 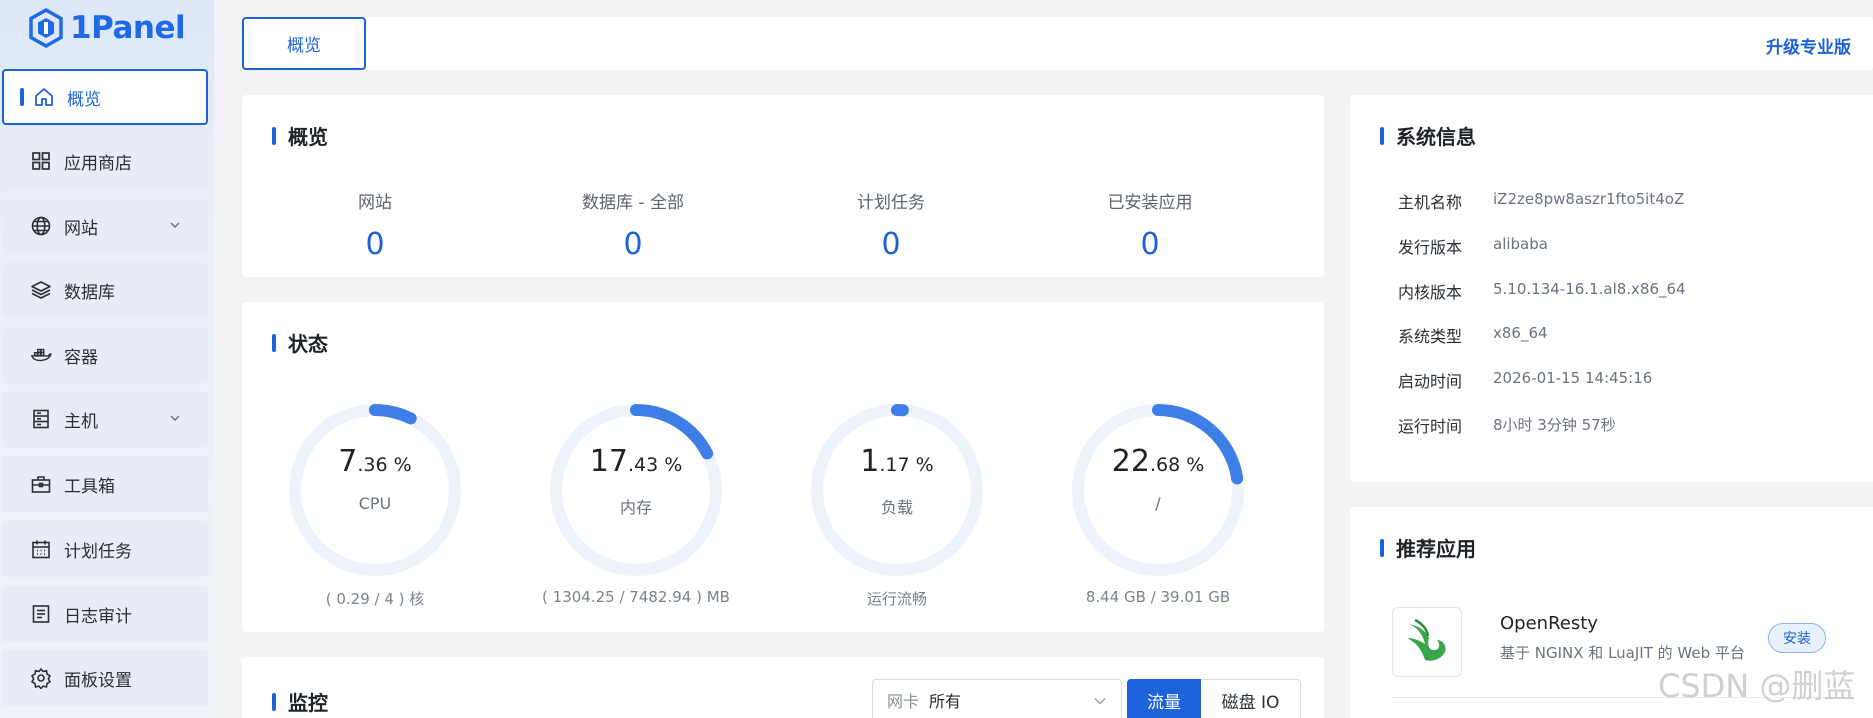 What do you see at coordinates (1057, 43) in the screenshot?
I see `header-bar: 概览 升级专业版` at bounding box center [1057, 43].